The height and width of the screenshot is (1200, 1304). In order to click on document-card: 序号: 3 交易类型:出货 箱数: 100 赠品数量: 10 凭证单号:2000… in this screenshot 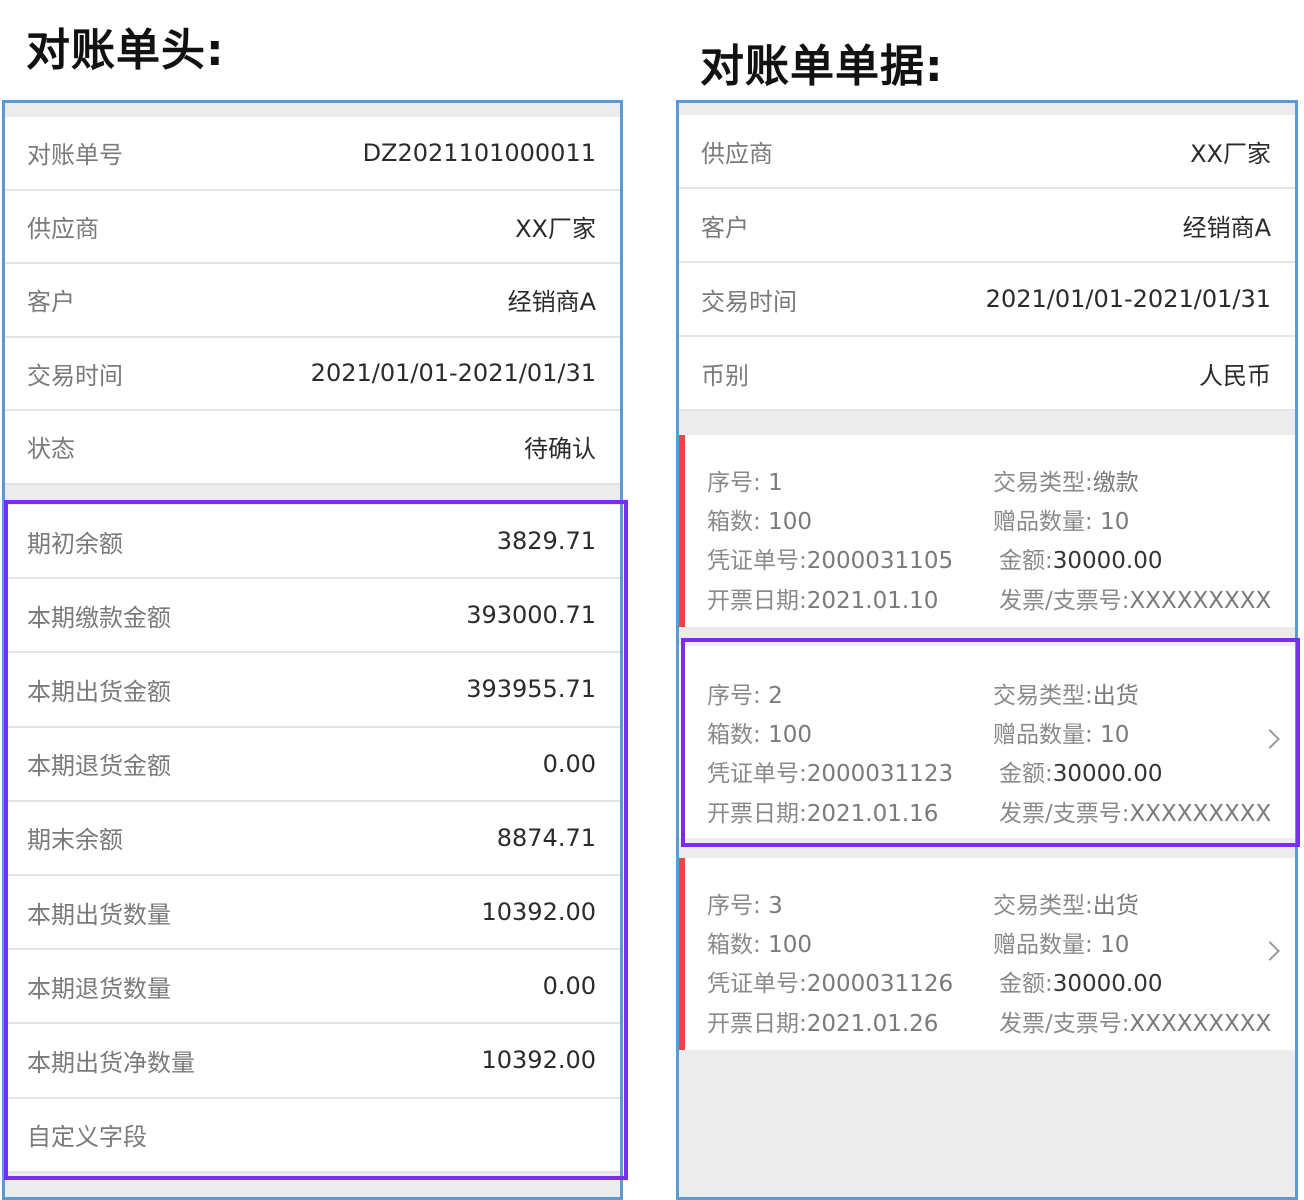, I will do `click(987, 954)`.